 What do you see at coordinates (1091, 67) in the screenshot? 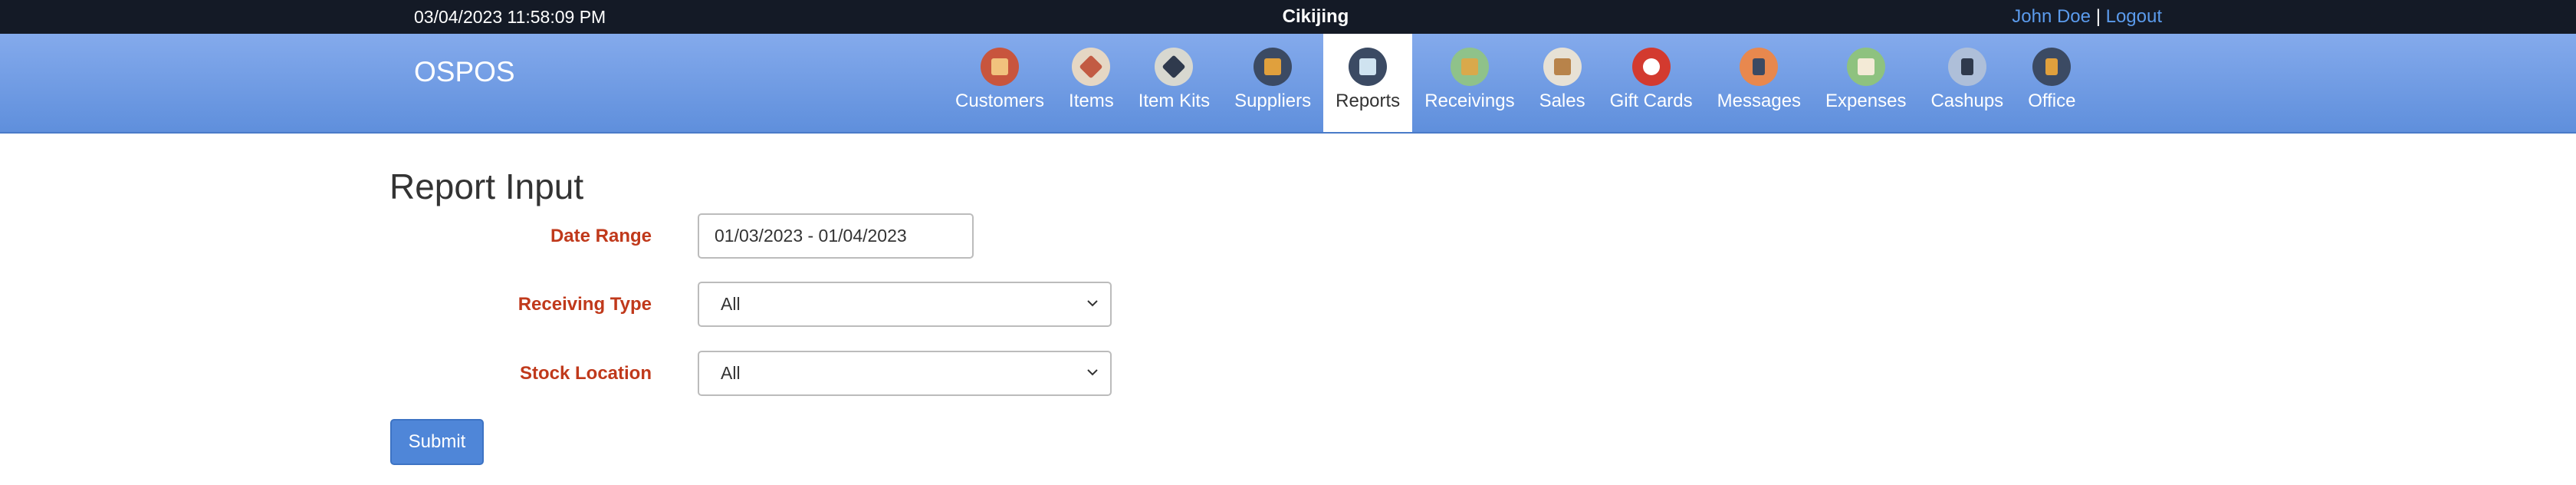
I see `items-icon` at bounding box center [1091, 67].